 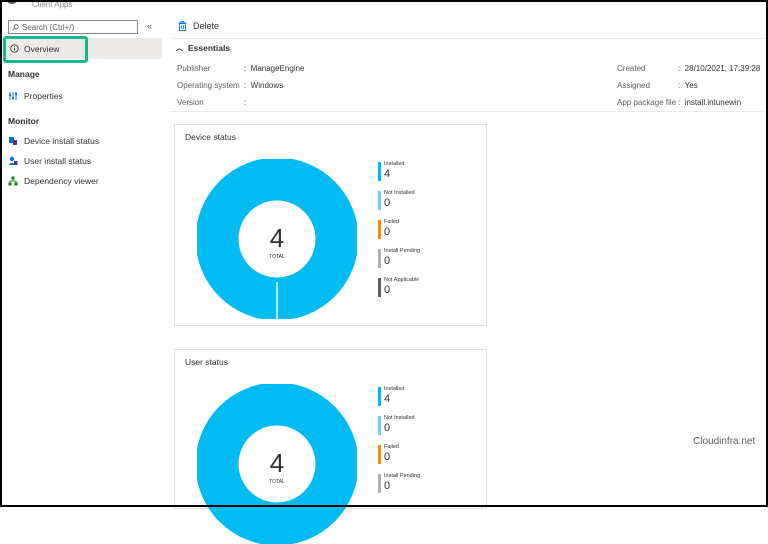 I want to click on version-value: :, so click(x=247, y=102).